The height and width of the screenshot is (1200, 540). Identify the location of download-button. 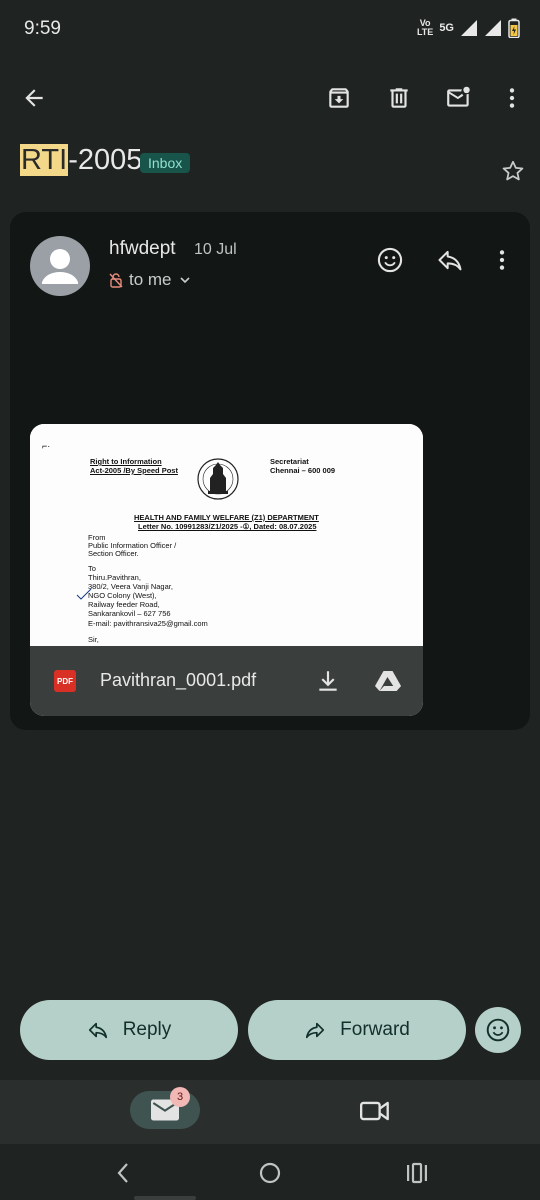
(328, 681).